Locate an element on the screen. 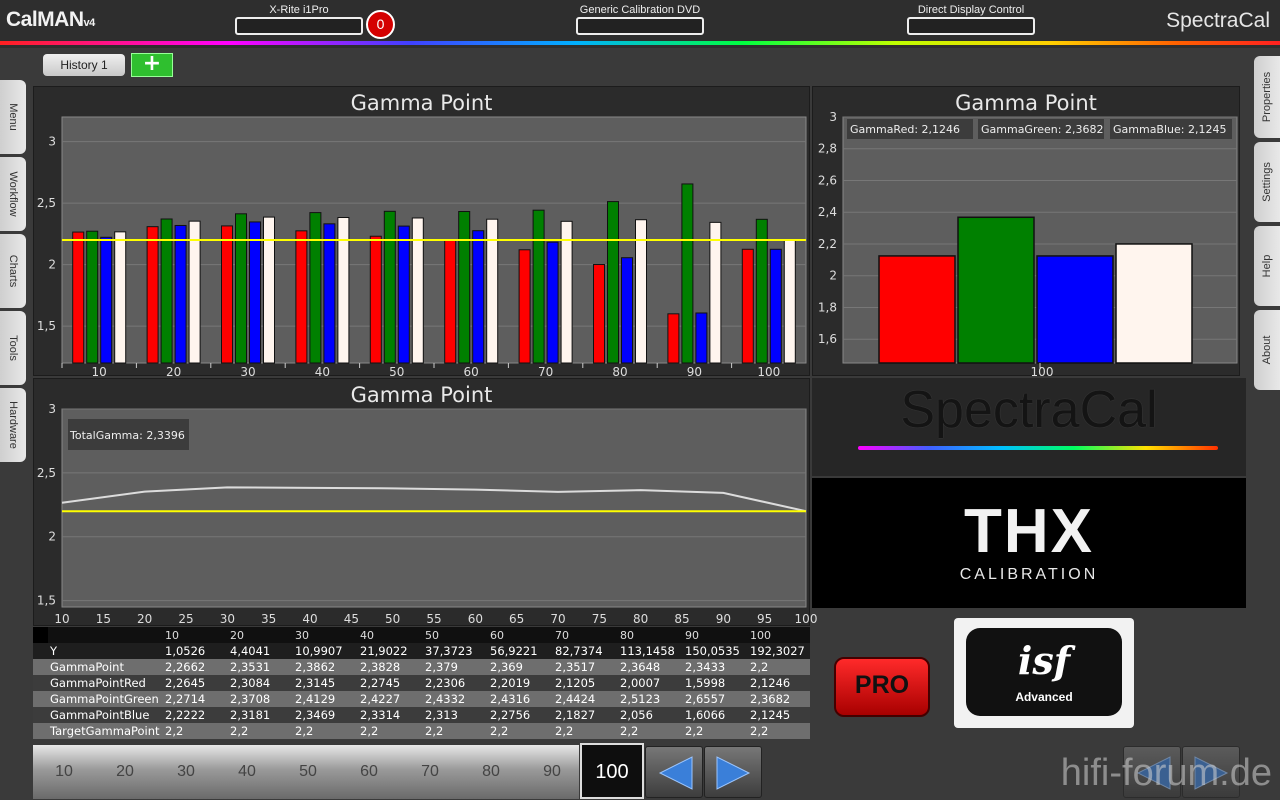  table-cell: 10,9907 is located at coordinates (325, 651).